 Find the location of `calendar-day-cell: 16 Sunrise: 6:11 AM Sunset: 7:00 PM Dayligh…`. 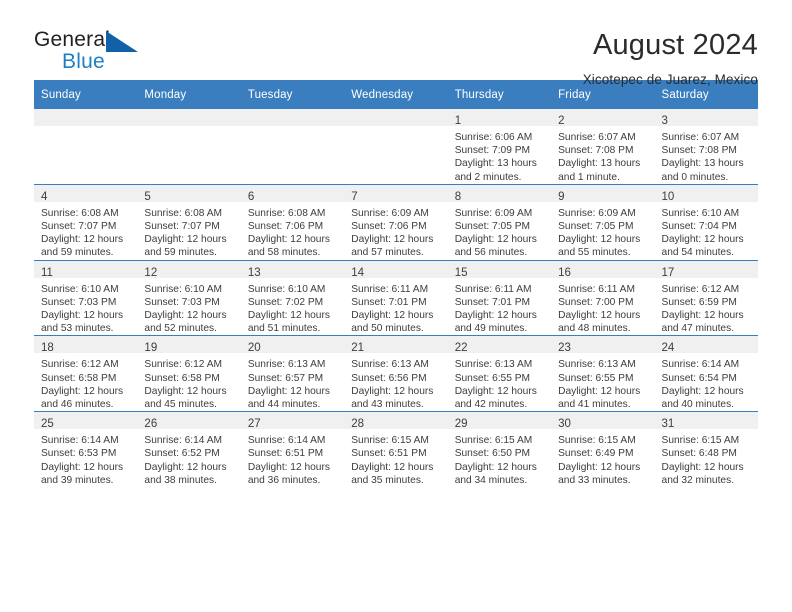

calendar-day-cell: 16 Sunrise: 6:11 AM Sunset: 7:00 PM Dayligh… is located at coordinates (603, 297).